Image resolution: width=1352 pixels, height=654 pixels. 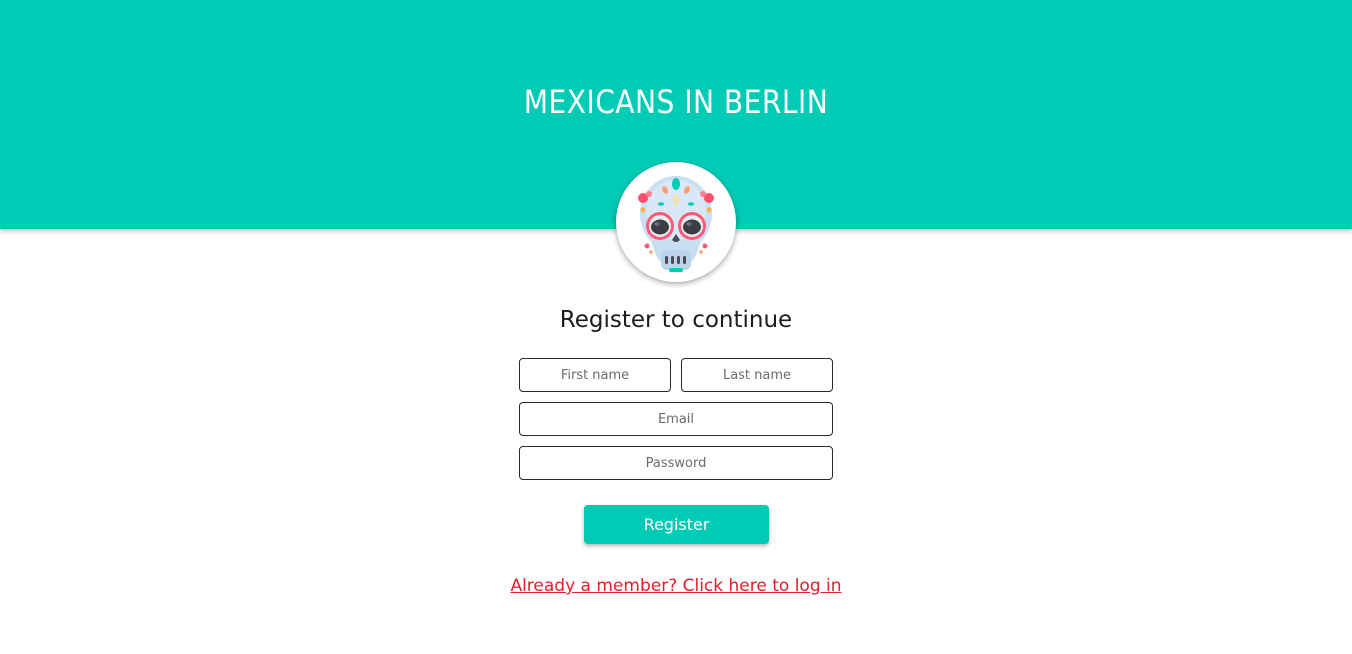 What do you see at coordinates (676, 524) in the screenshot?
I see `register-button: Register` at bounding box center [676, 524].